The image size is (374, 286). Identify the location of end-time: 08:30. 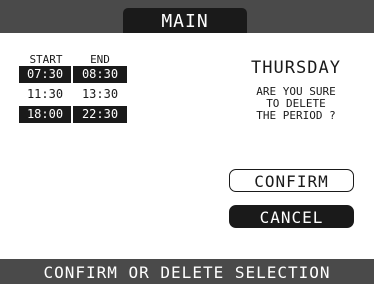
(100, 74).